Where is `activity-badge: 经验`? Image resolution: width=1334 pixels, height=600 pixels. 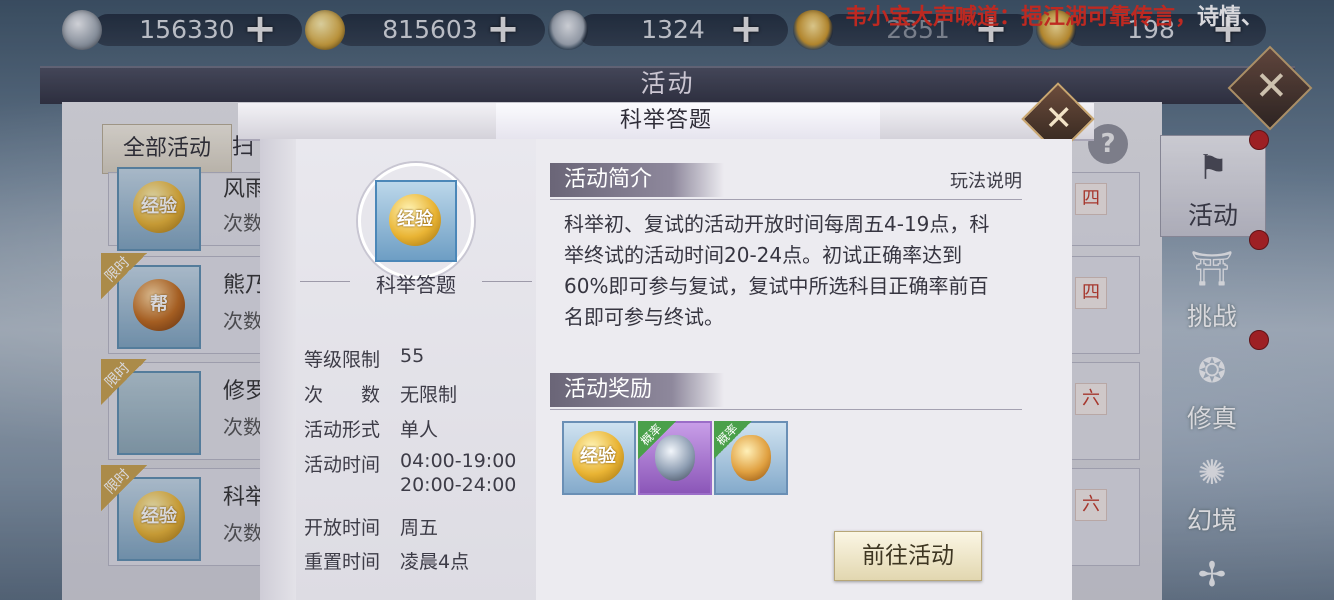 activity-badge: 经验 is located at coordinates (416, 221).